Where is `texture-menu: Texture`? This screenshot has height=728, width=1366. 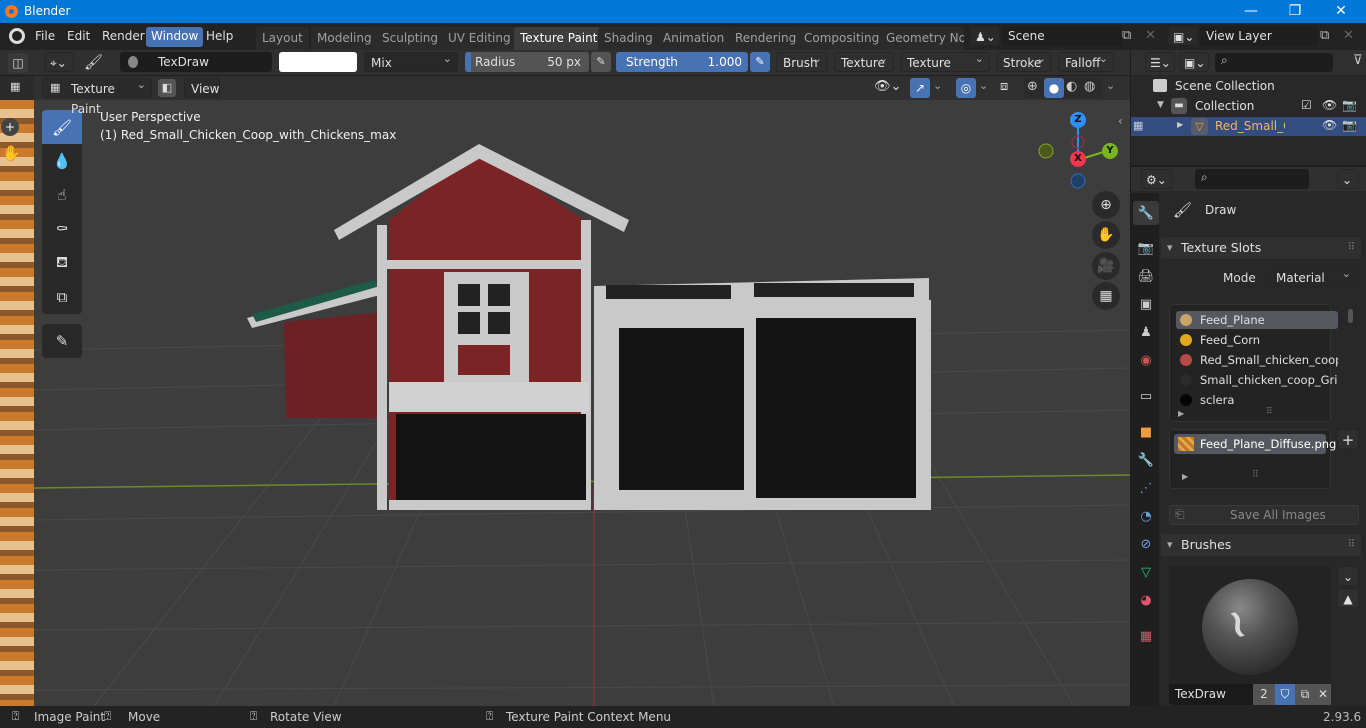 texture-menu: Texture is located at coordinates (864, 60).